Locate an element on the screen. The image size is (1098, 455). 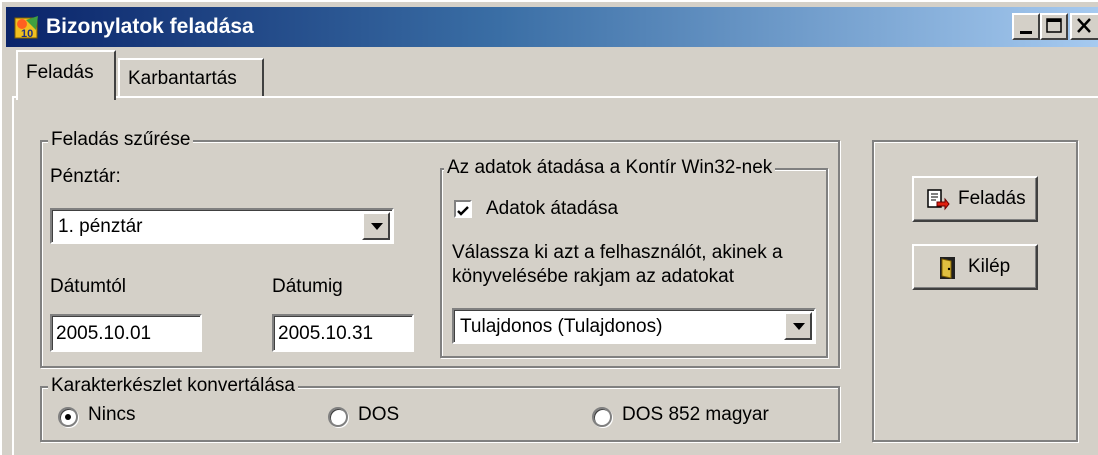
charset-option-nincs: Nincs is located at coordinates (112, 414).